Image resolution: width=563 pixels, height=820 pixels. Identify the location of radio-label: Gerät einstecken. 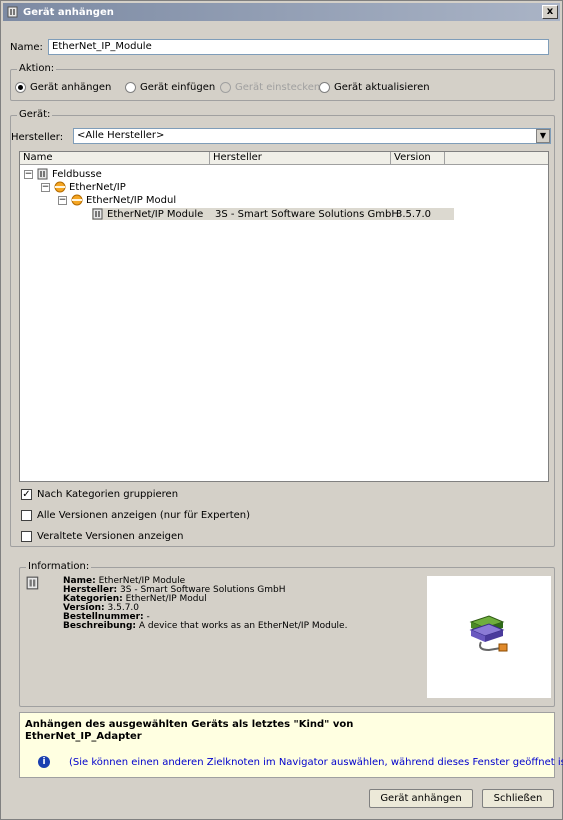
(278, 87).